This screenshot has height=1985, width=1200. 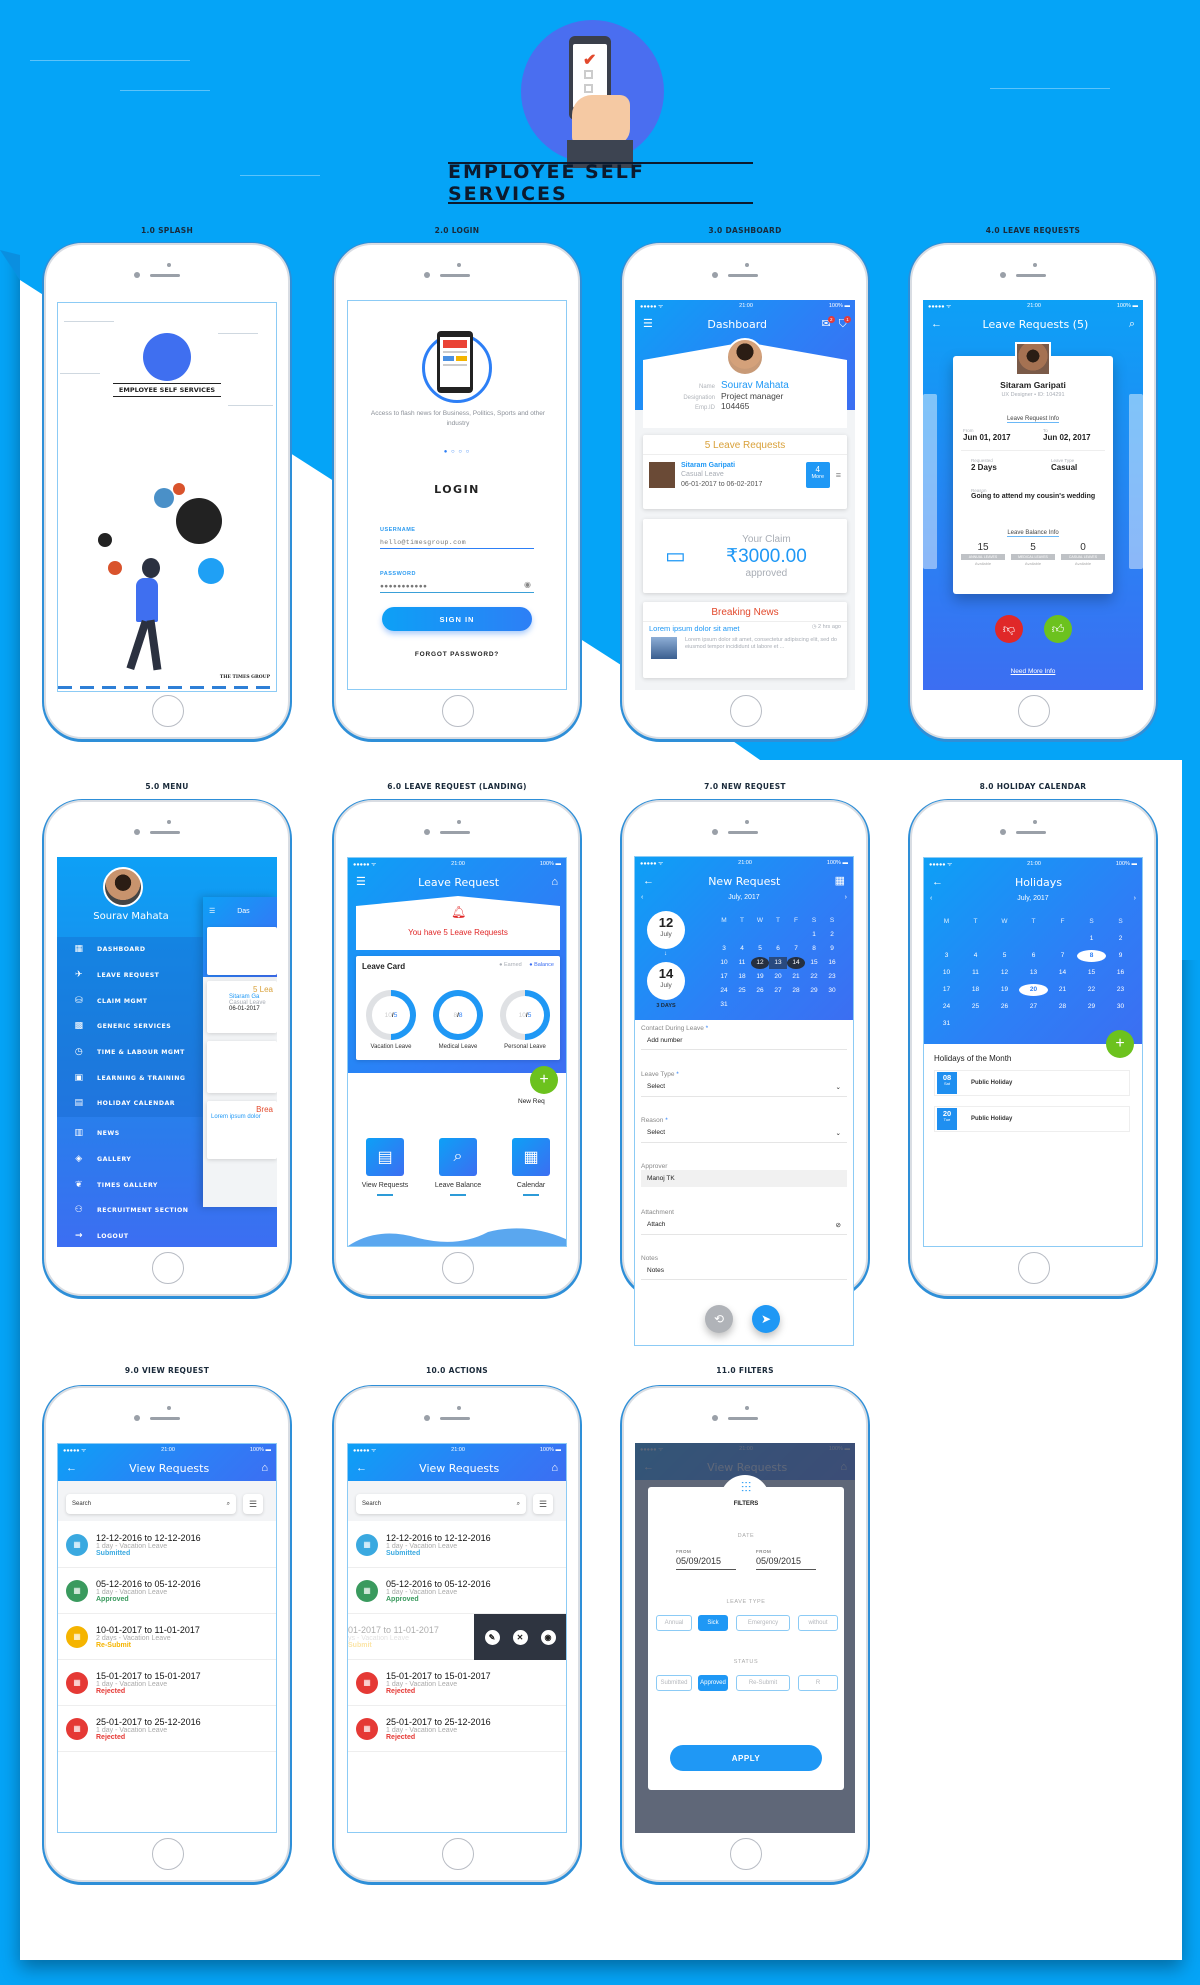 I want to click on calendar-day: 10, so click(x=724, y=963).